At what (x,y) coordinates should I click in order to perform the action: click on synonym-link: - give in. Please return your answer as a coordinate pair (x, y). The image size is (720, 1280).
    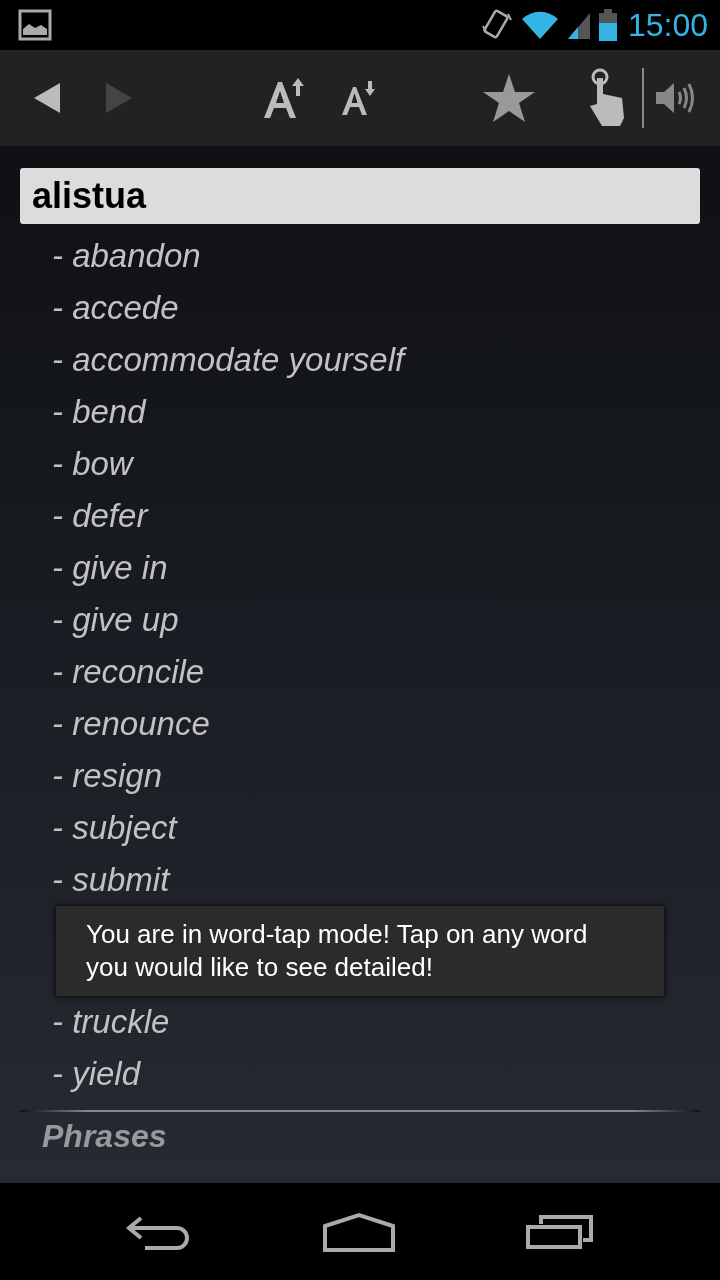
    Looking at the image, I should click on (110, 568).